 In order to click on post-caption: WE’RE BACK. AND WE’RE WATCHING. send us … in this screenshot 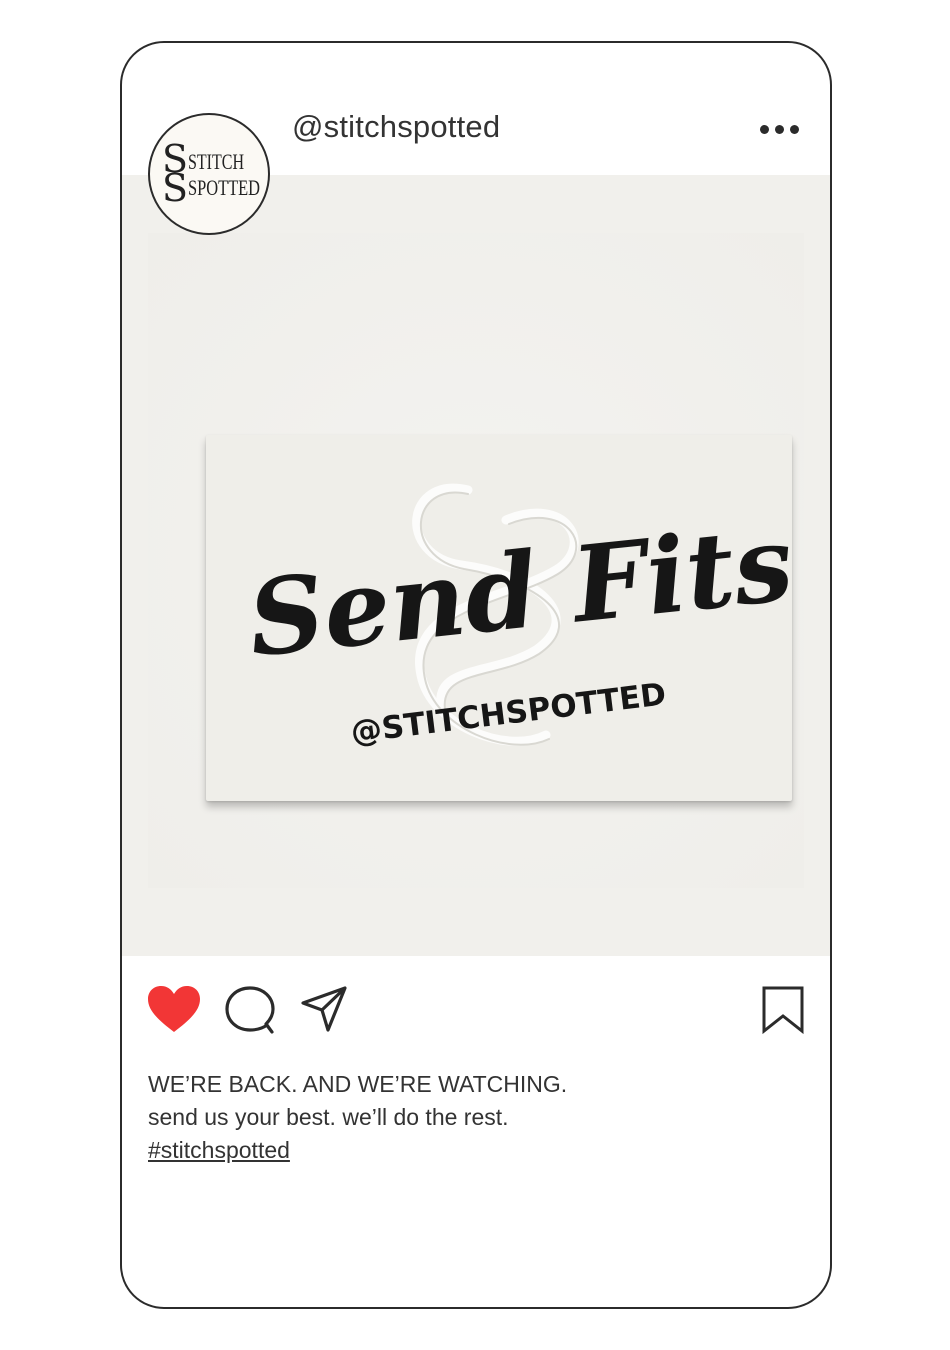, I will do `click(357, 1117)`.